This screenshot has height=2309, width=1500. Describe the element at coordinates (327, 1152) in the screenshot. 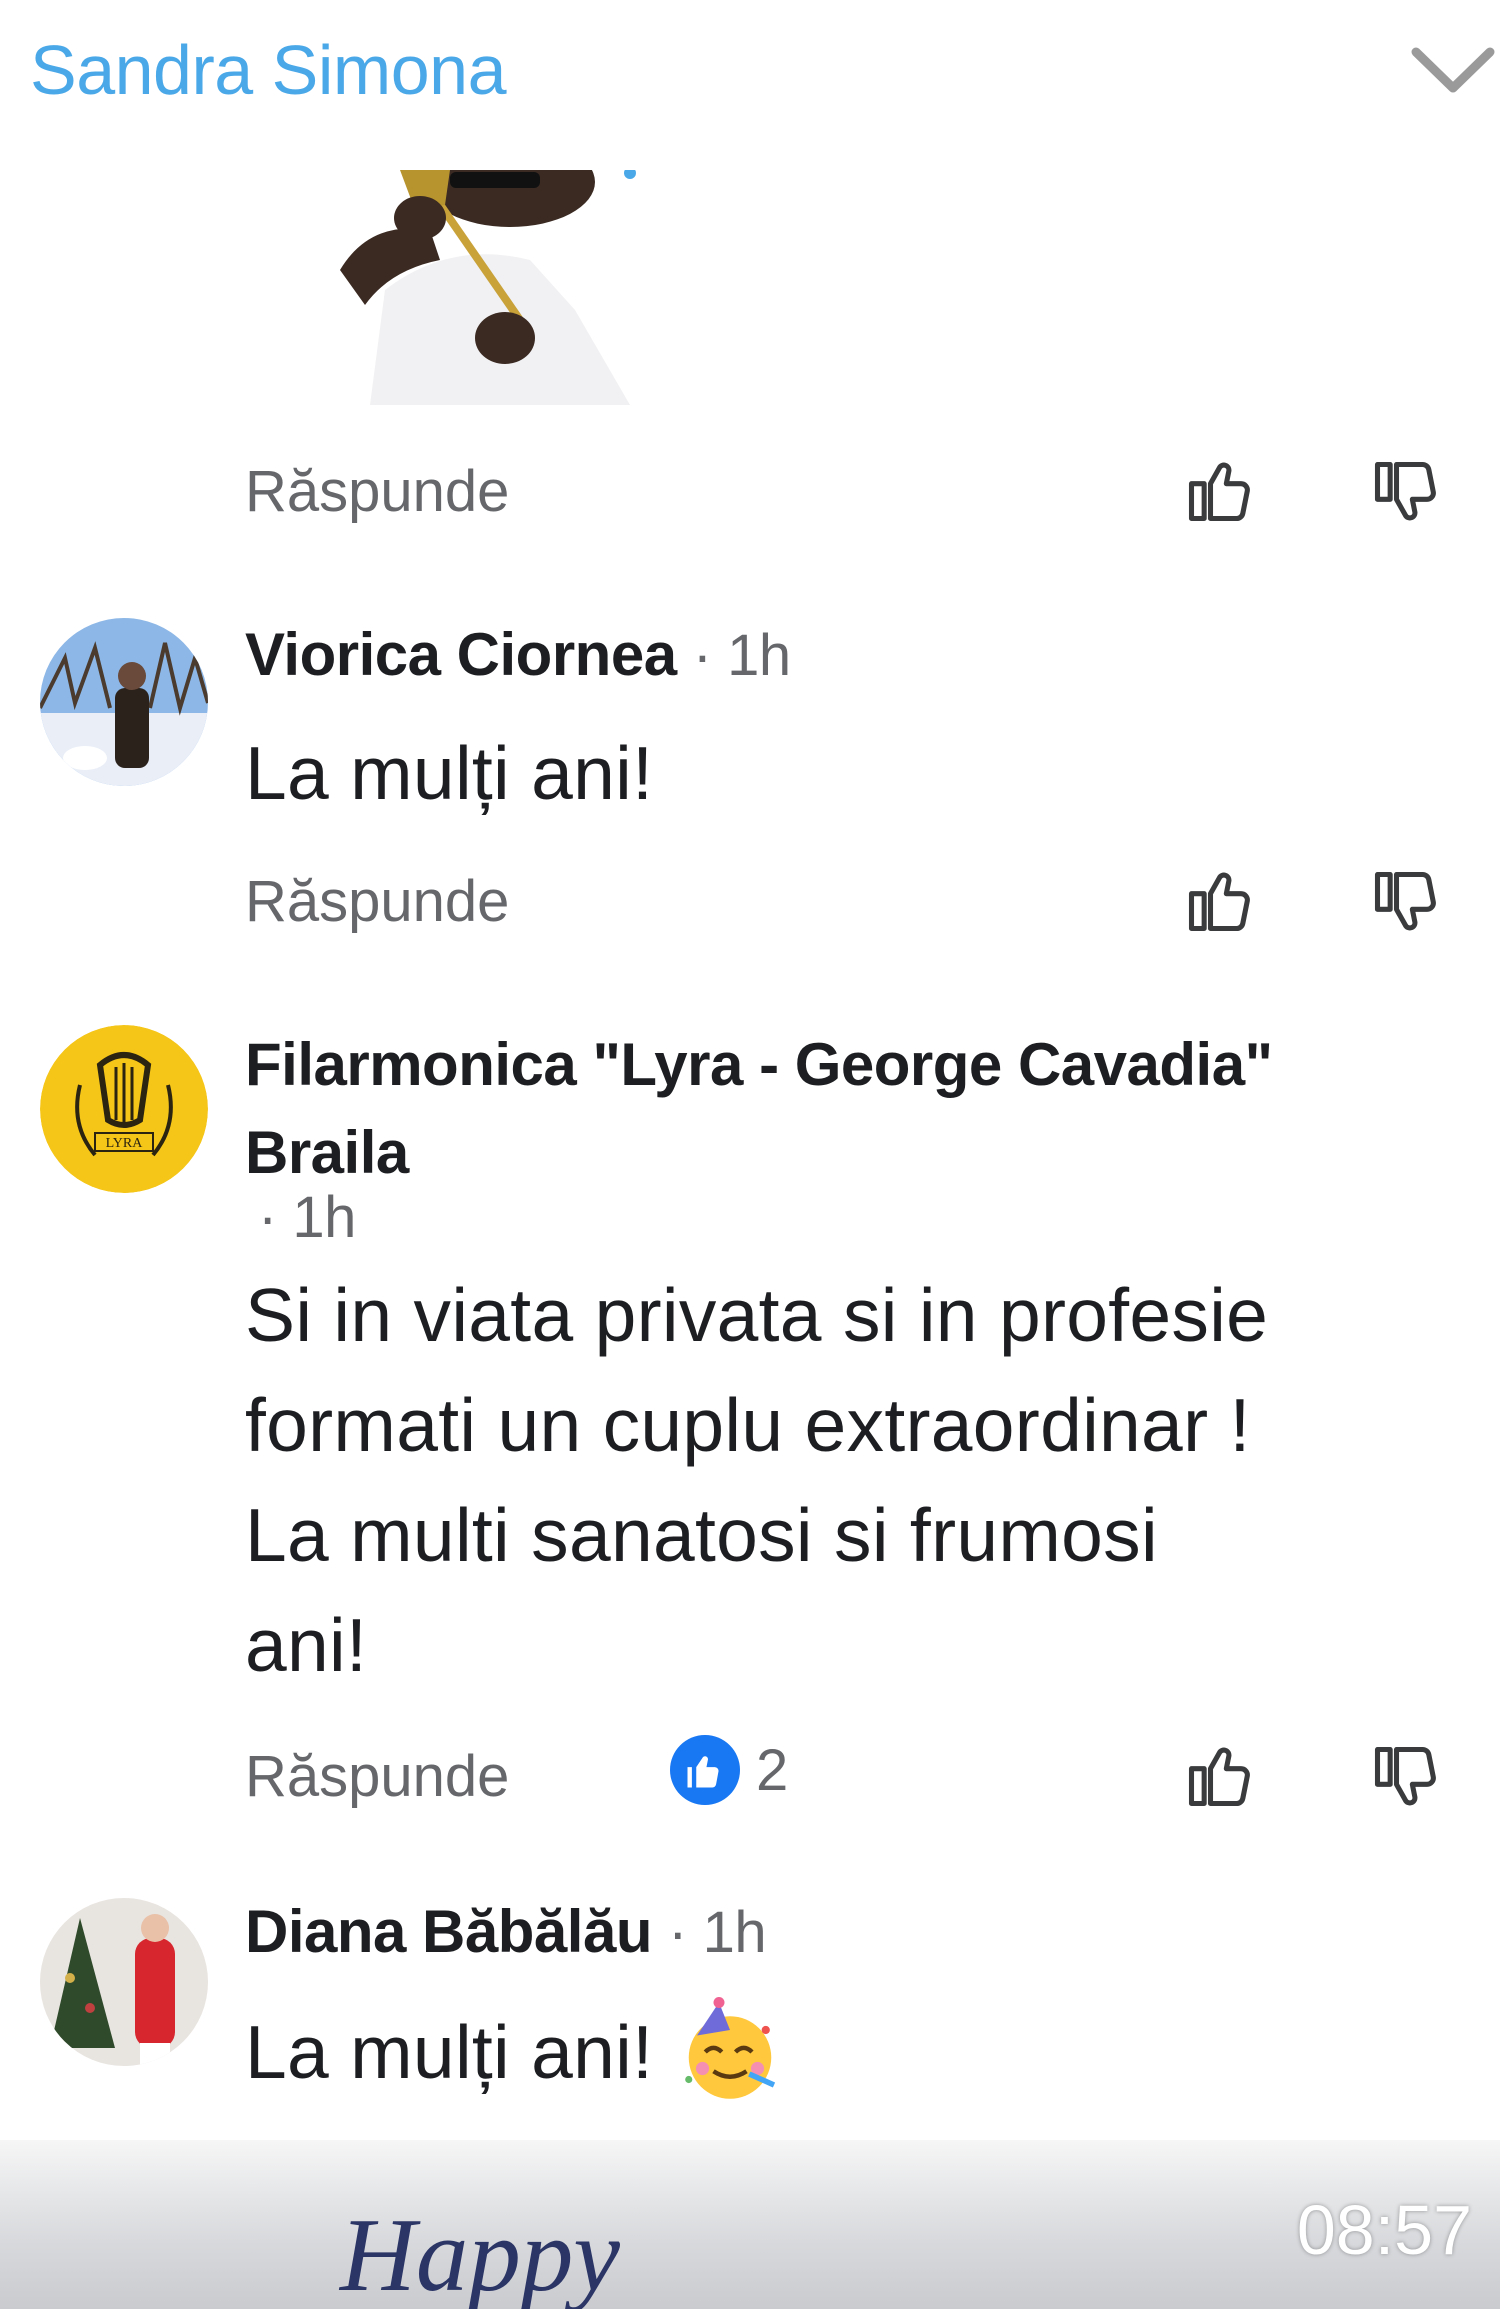

I see `comment-author-line2: Braila` at that location.